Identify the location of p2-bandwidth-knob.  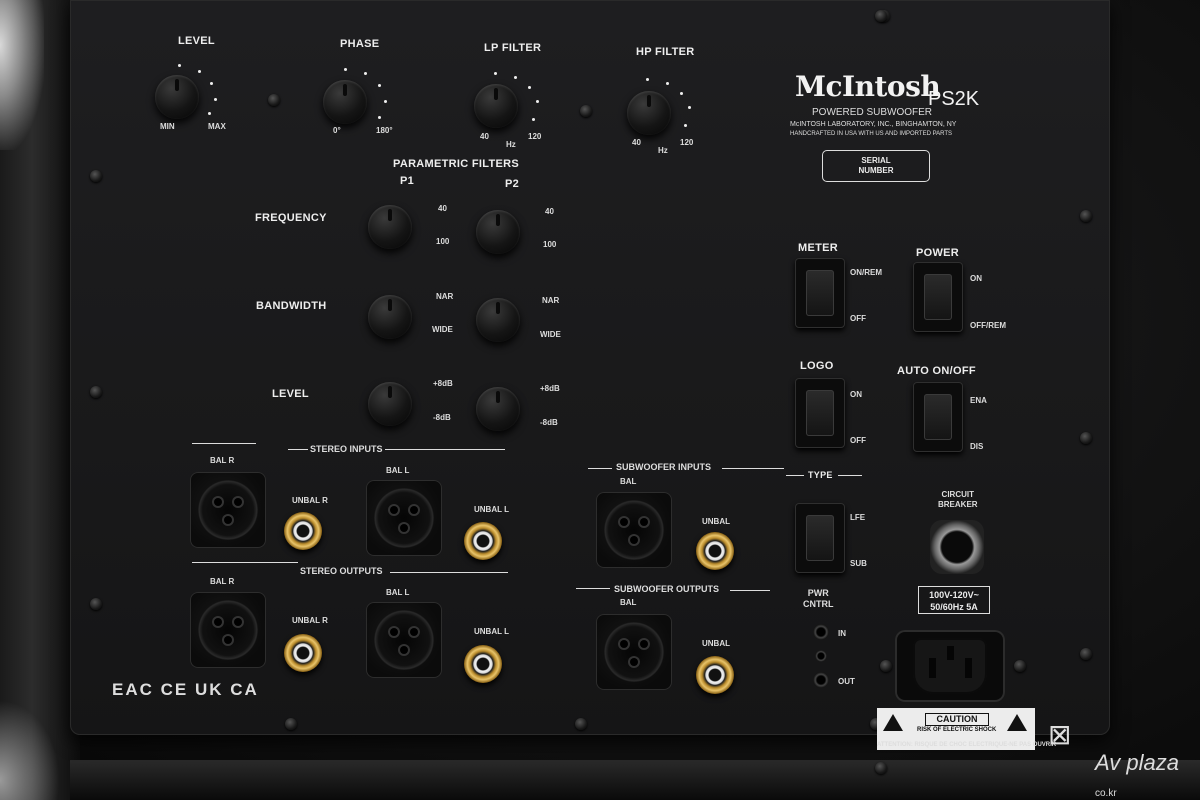
(498, 320).